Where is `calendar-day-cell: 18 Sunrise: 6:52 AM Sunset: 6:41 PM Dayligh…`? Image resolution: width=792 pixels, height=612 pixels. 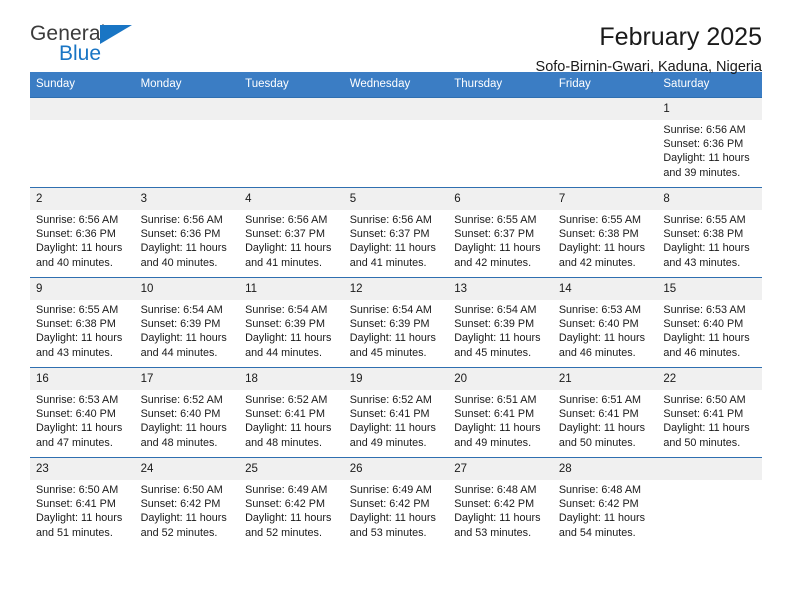 calendar-day-cell: 18 Sunrise: 6:52 AM Sunset: 6:41 PM Dayligh… is located at coordinates (291, 412).